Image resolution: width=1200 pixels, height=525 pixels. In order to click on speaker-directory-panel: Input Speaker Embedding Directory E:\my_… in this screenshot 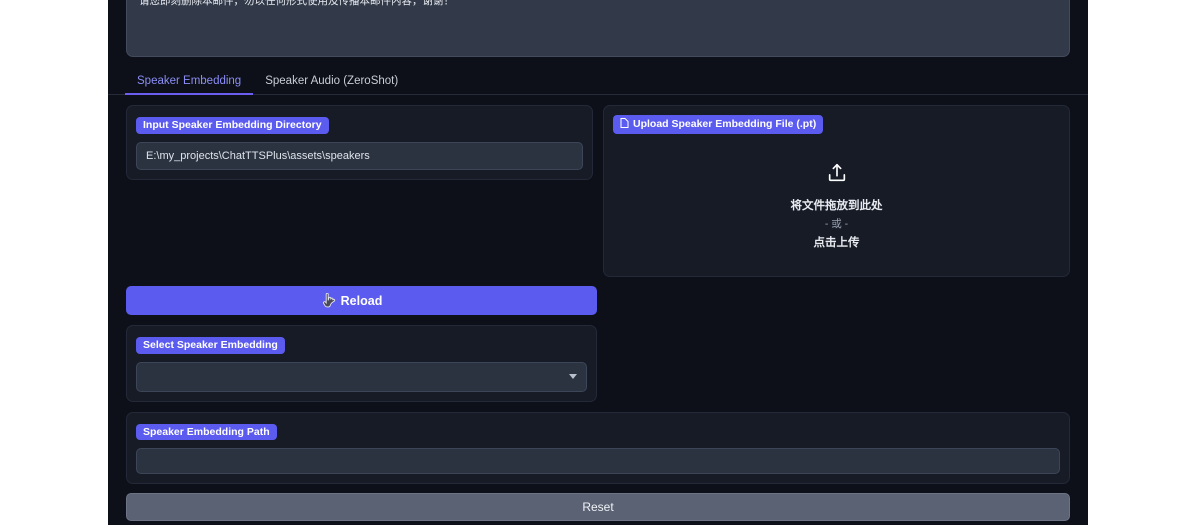, I will do `click(359, 142)`.